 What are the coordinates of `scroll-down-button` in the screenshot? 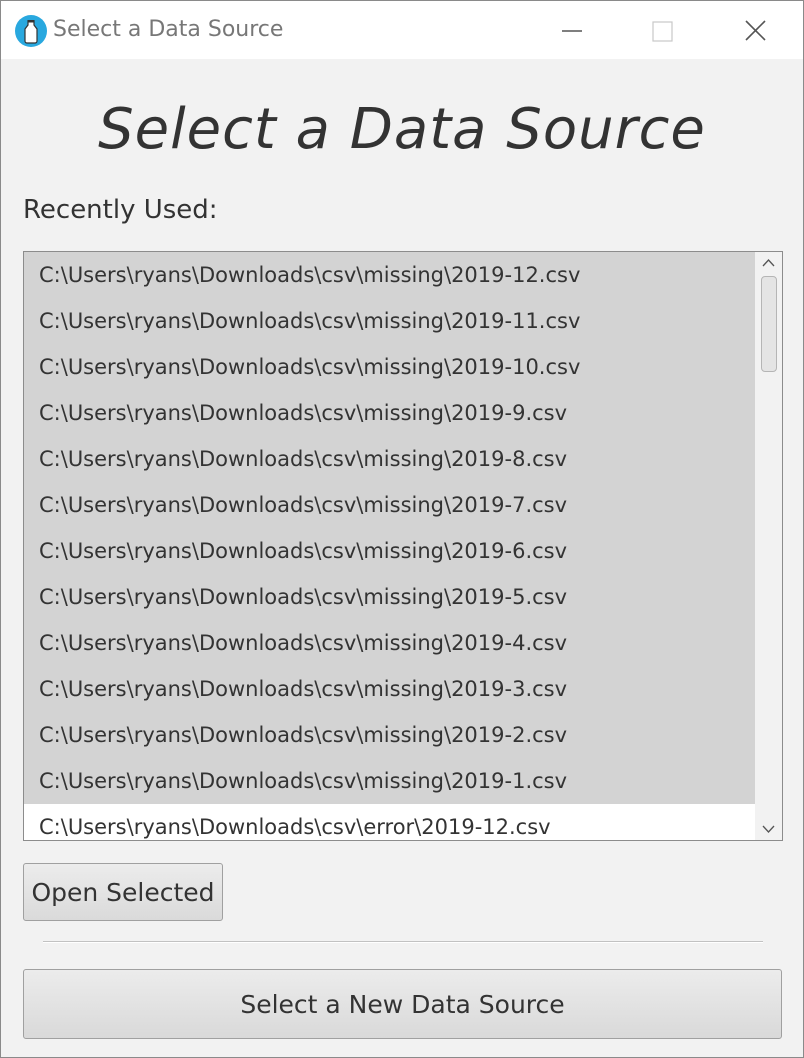 It's located at (768, 829).